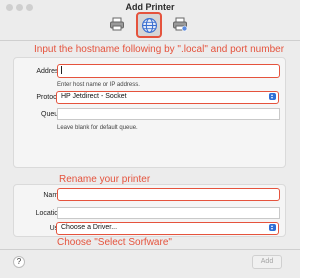 The image size is (320, 278). What do you see at coordinates (19, 262) in the screenshot?
I see `help-button: ?` at bounding box center [19, 262].